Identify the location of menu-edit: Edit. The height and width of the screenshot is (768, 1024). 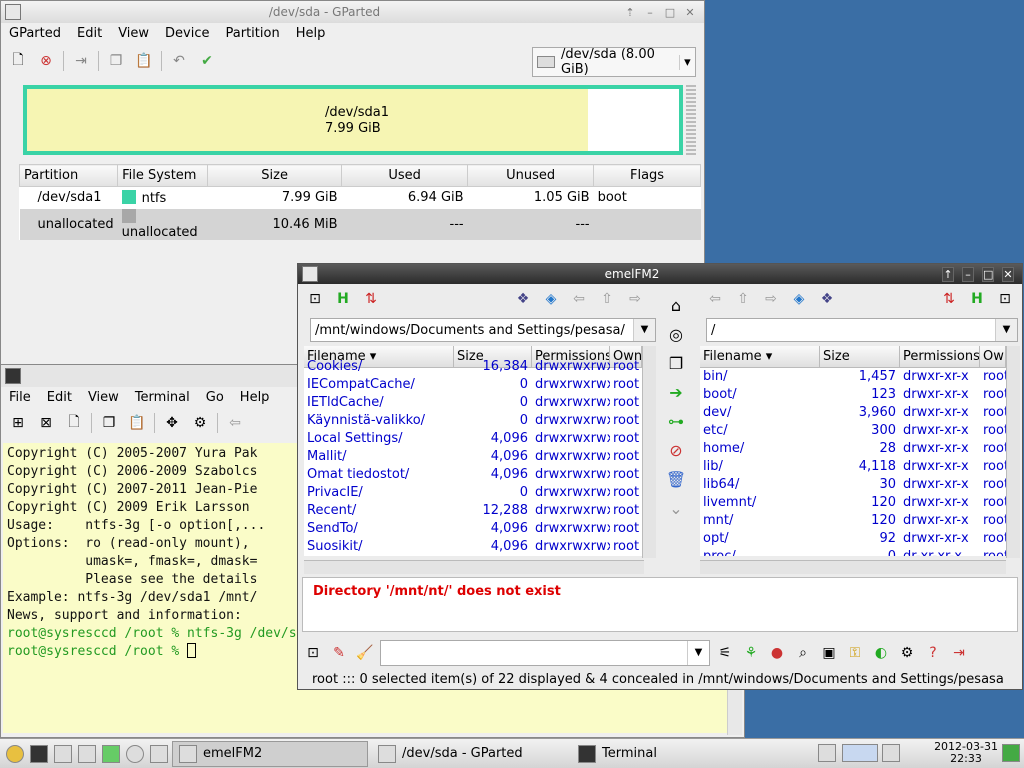
(59, 397).